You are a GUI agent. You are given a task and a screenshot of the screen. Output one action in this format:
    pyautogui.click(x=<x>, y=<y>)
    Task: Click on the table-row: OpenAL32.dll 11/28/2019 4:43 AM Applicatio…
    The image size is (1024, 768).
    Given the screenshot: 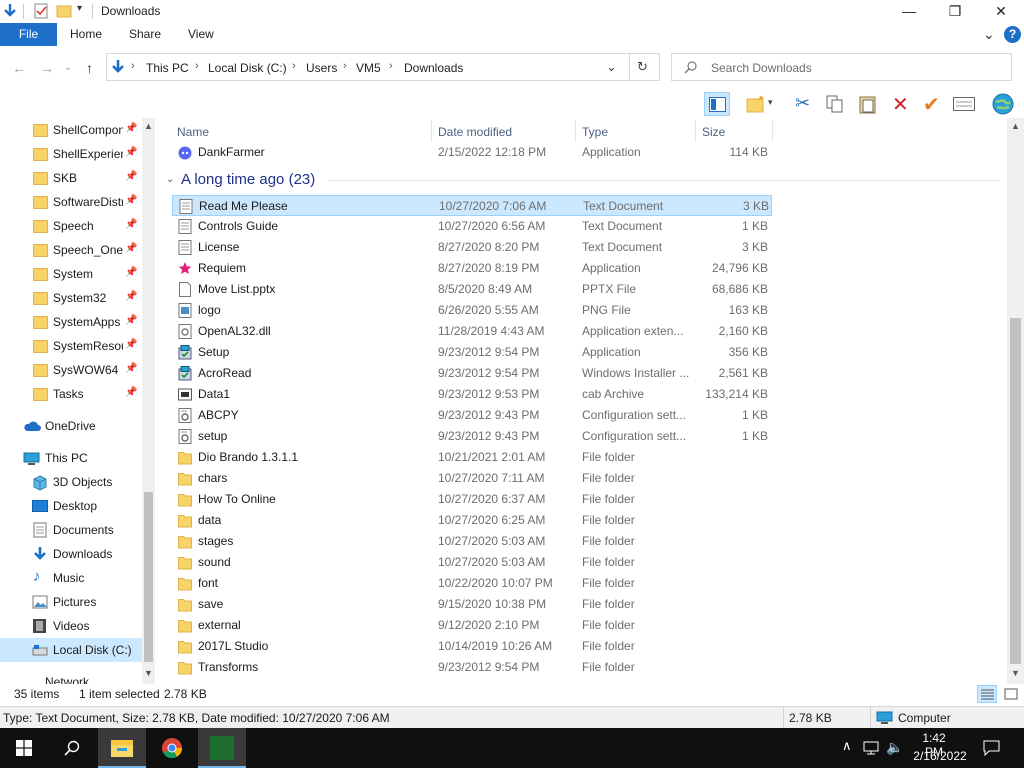 What is the action you would take?
    pyautogui.click(x=472, y=331)
    